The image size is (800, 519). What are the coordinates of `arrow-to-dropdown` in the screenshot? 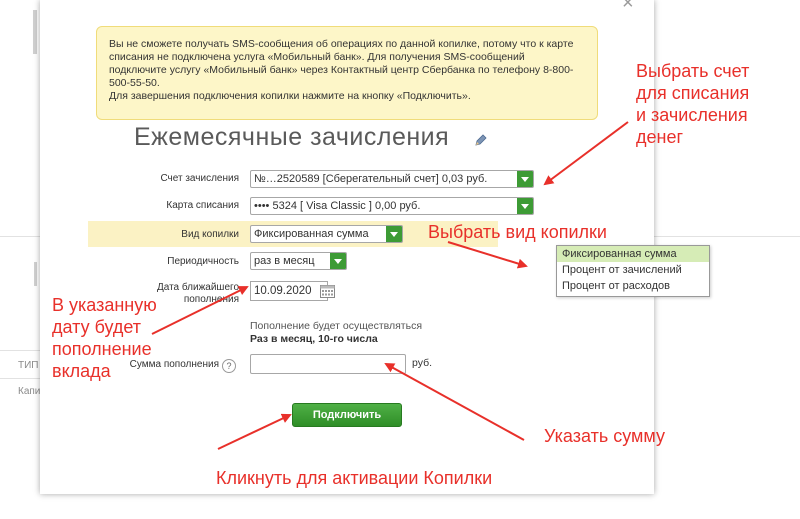 It's located at (487, 255).